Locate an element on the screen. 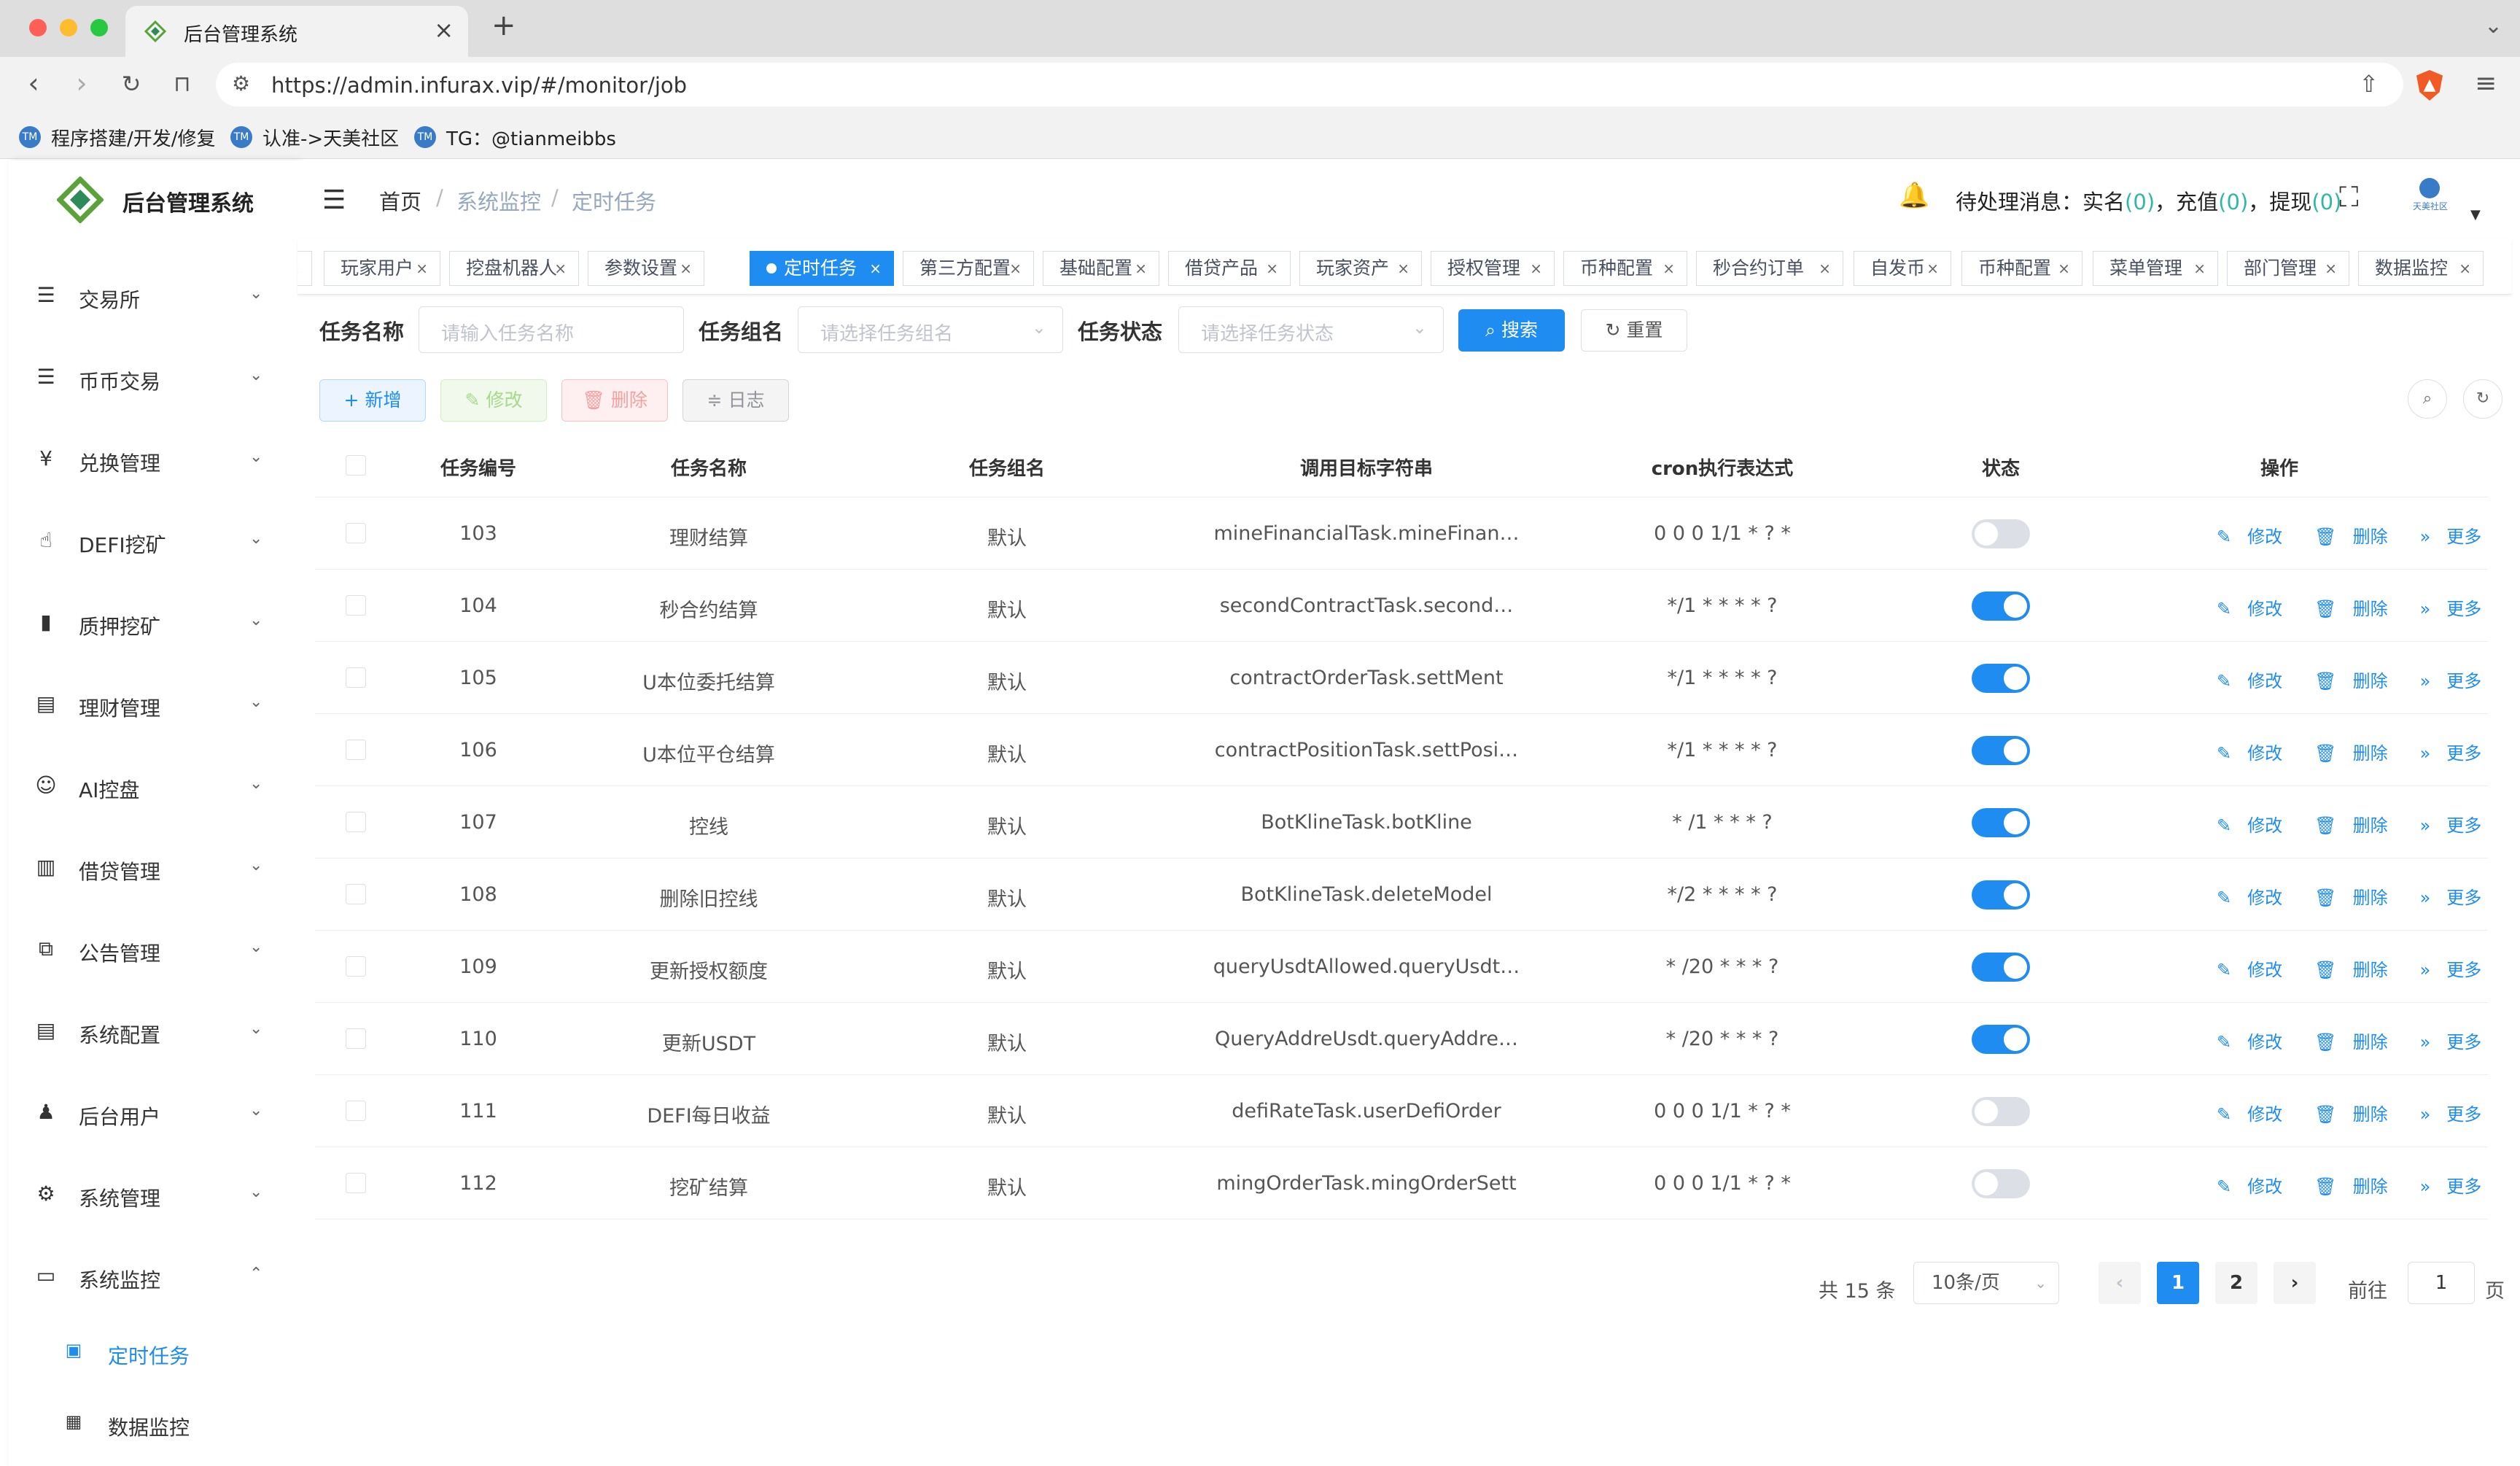  browser-menu-icon: ≡ is located at coordinates (2486, 84).